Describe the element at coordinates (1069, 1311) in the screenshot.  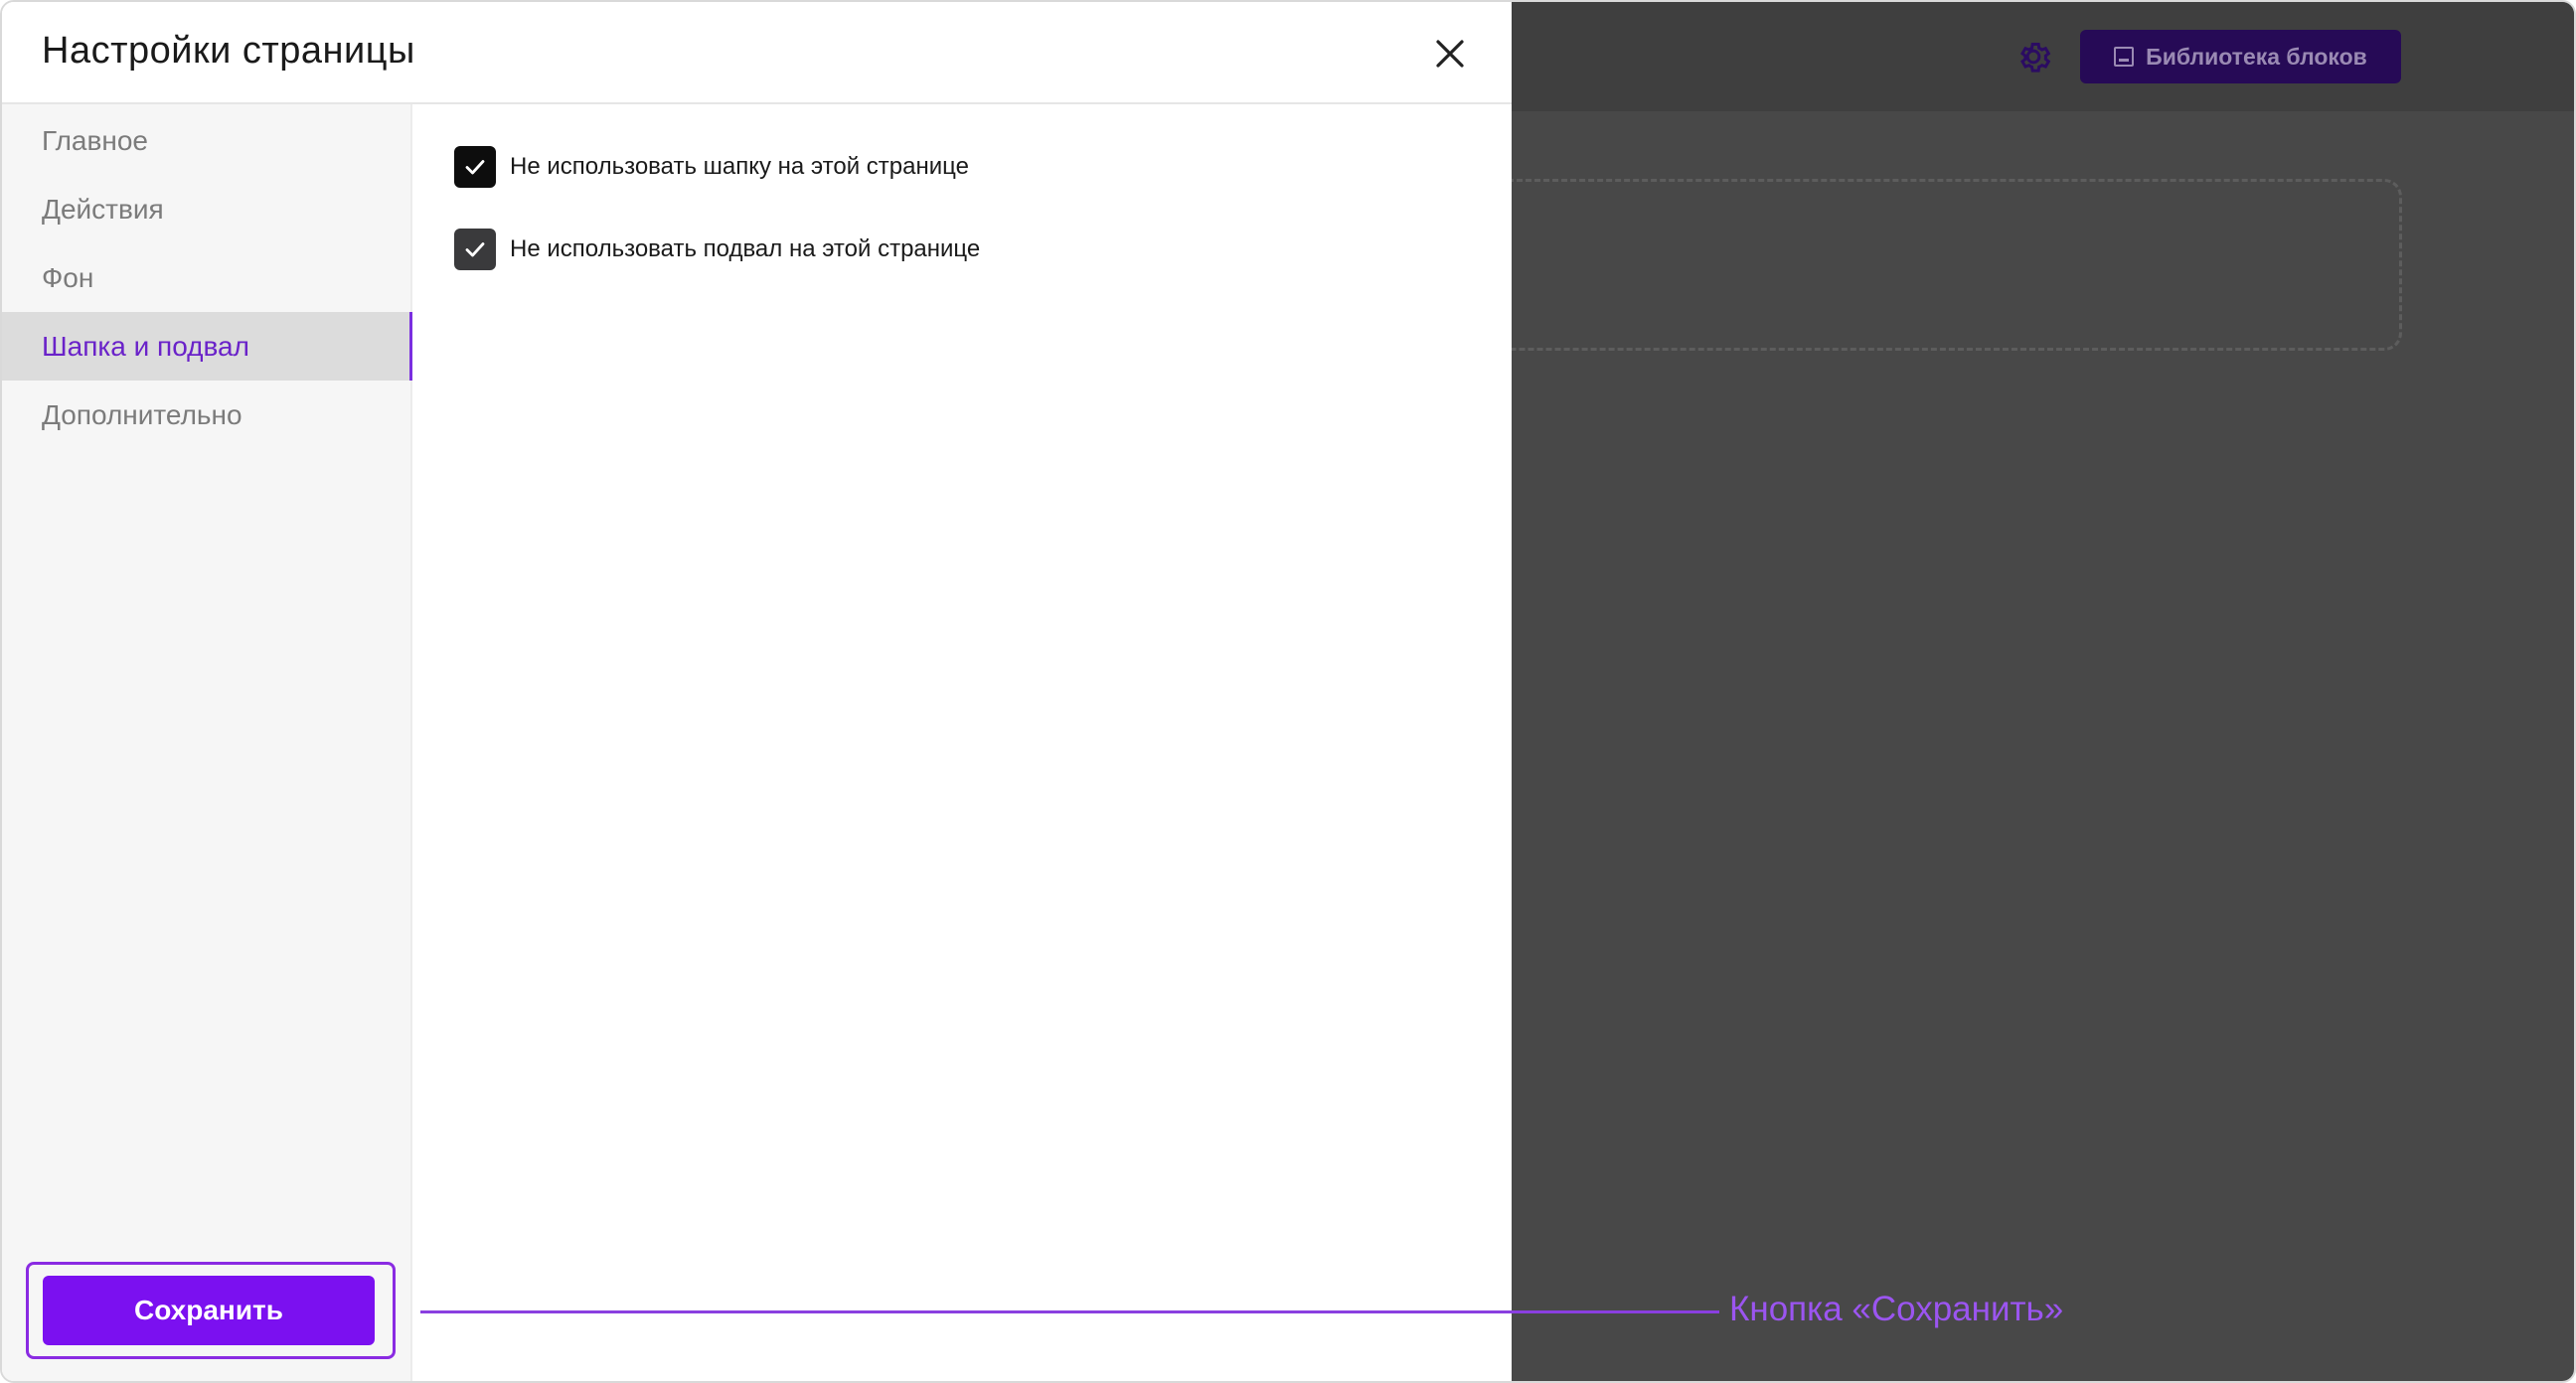
I see `annotation-line` at that location.